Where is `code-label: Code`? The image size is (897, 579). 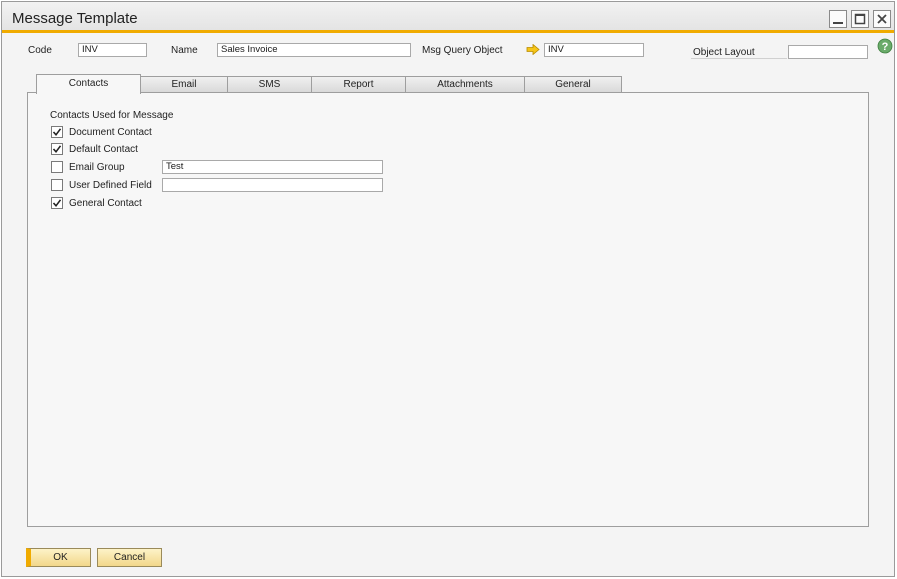 code-label: Code is located at coordinates (40, 50).